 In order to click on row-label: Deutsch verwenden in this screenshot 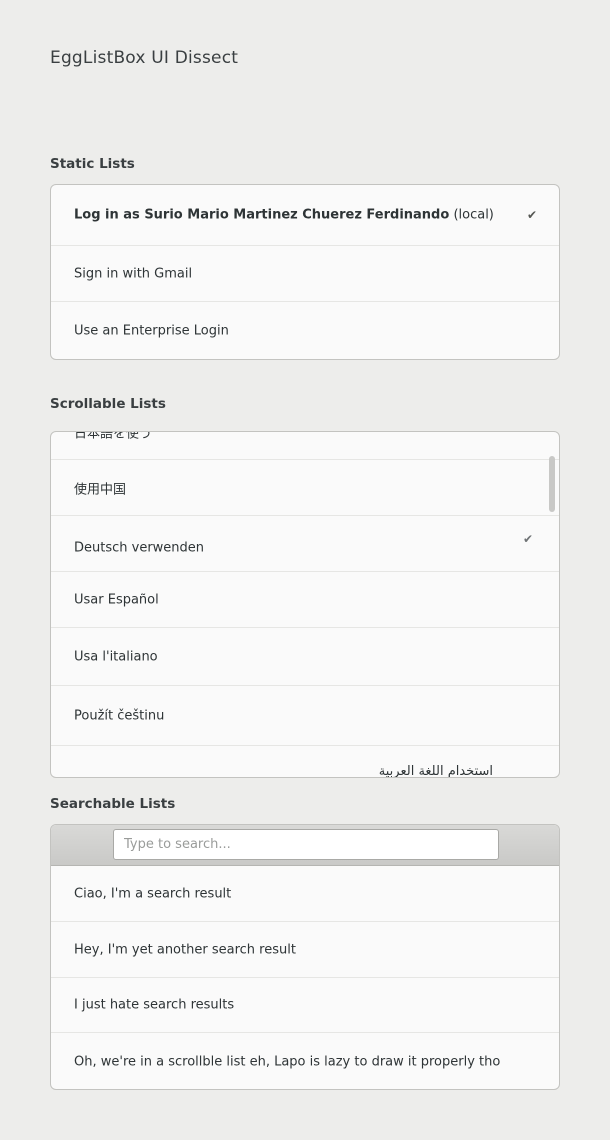, I will do `click(139, 548)`.